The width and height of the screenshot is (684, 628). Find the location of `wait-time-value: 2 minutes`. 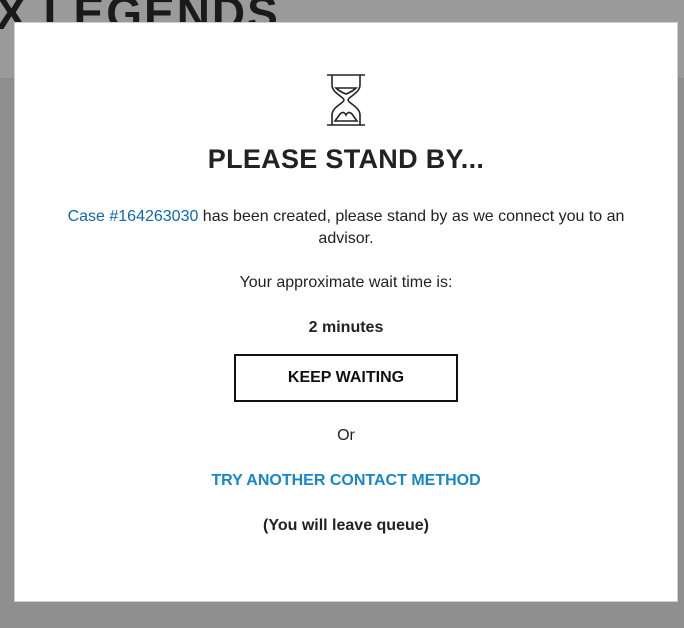

wait-time-value: 2 minutes is located at coordinates (346, 327).